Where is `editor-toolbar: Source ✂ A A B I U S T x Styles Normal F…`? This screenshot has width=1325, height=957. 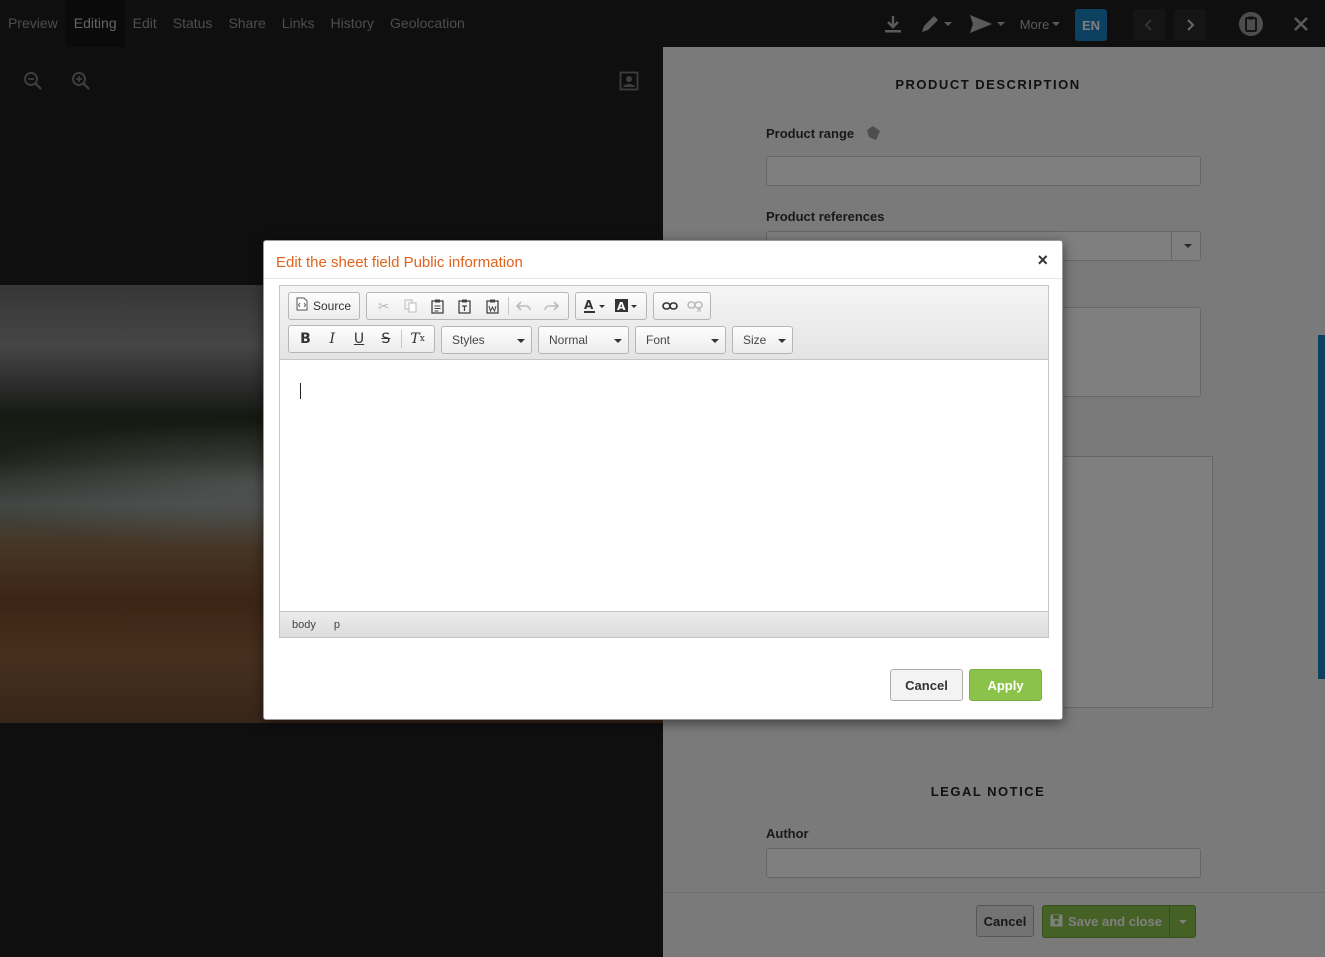
editor-toolbar: Source ✂ A A B I U S T x Styles Normal F… is located at coordinates (664, 323).